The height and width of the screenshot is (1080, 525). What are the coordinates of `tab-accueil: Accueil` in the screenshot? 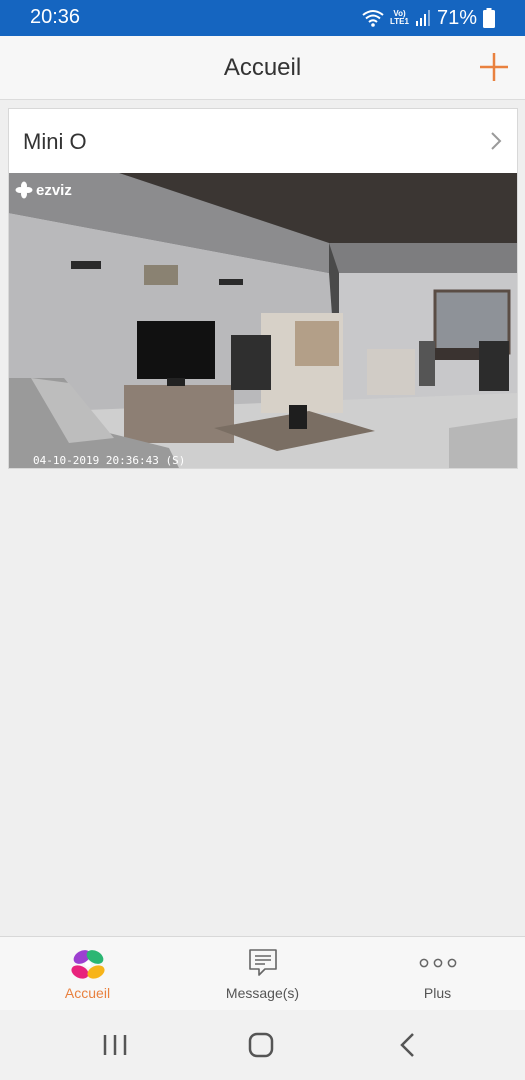 It's located at (87, 974).